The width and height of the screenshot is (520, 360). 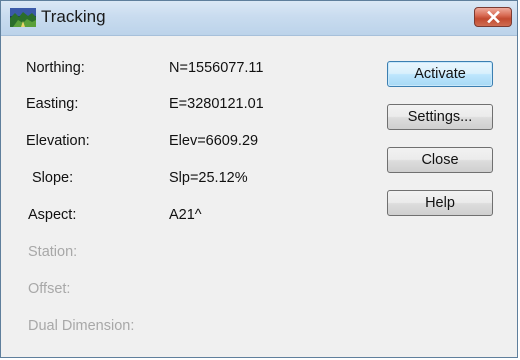 I want to click on dual-dimension-label: Dual Dimension:, so click(x=81, y=326).